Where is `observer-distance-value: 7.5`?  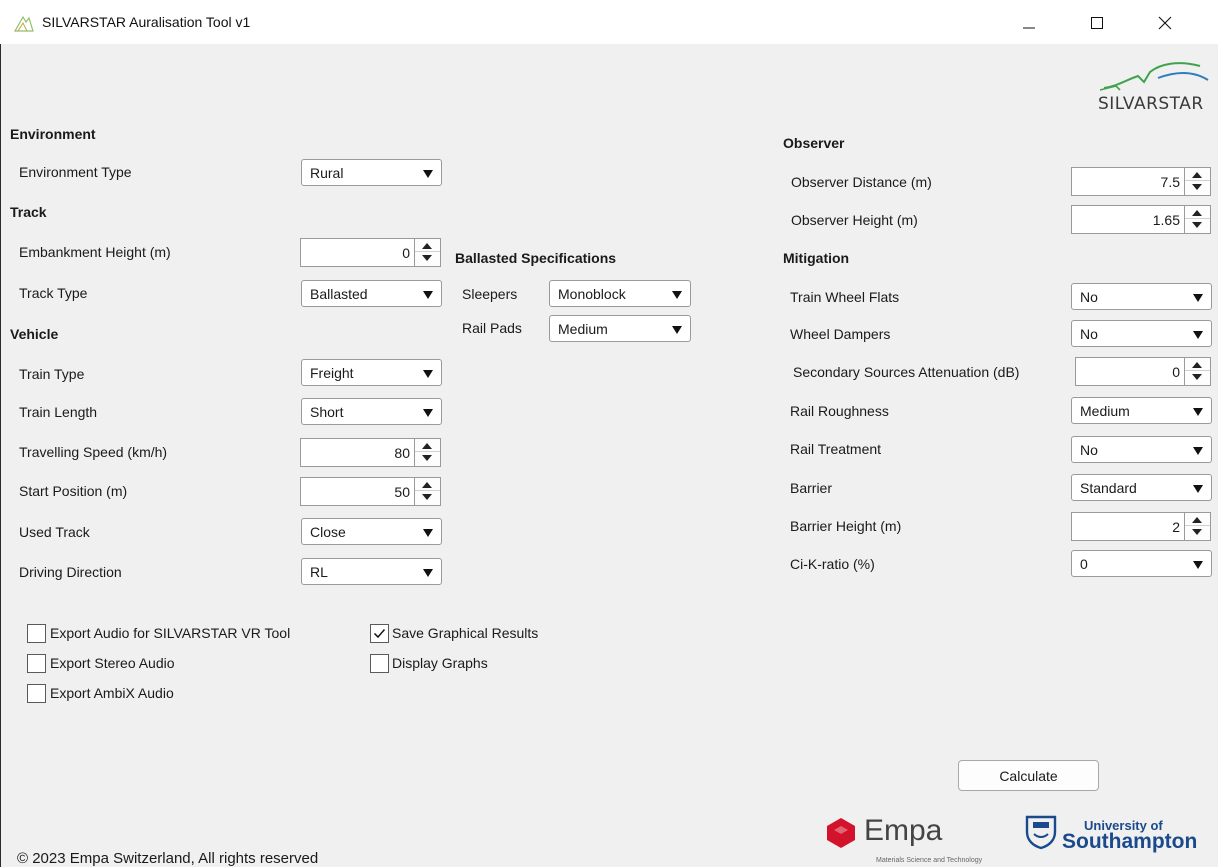 observer-distance-value: 7.5 is located at coordinates (1170, 182).